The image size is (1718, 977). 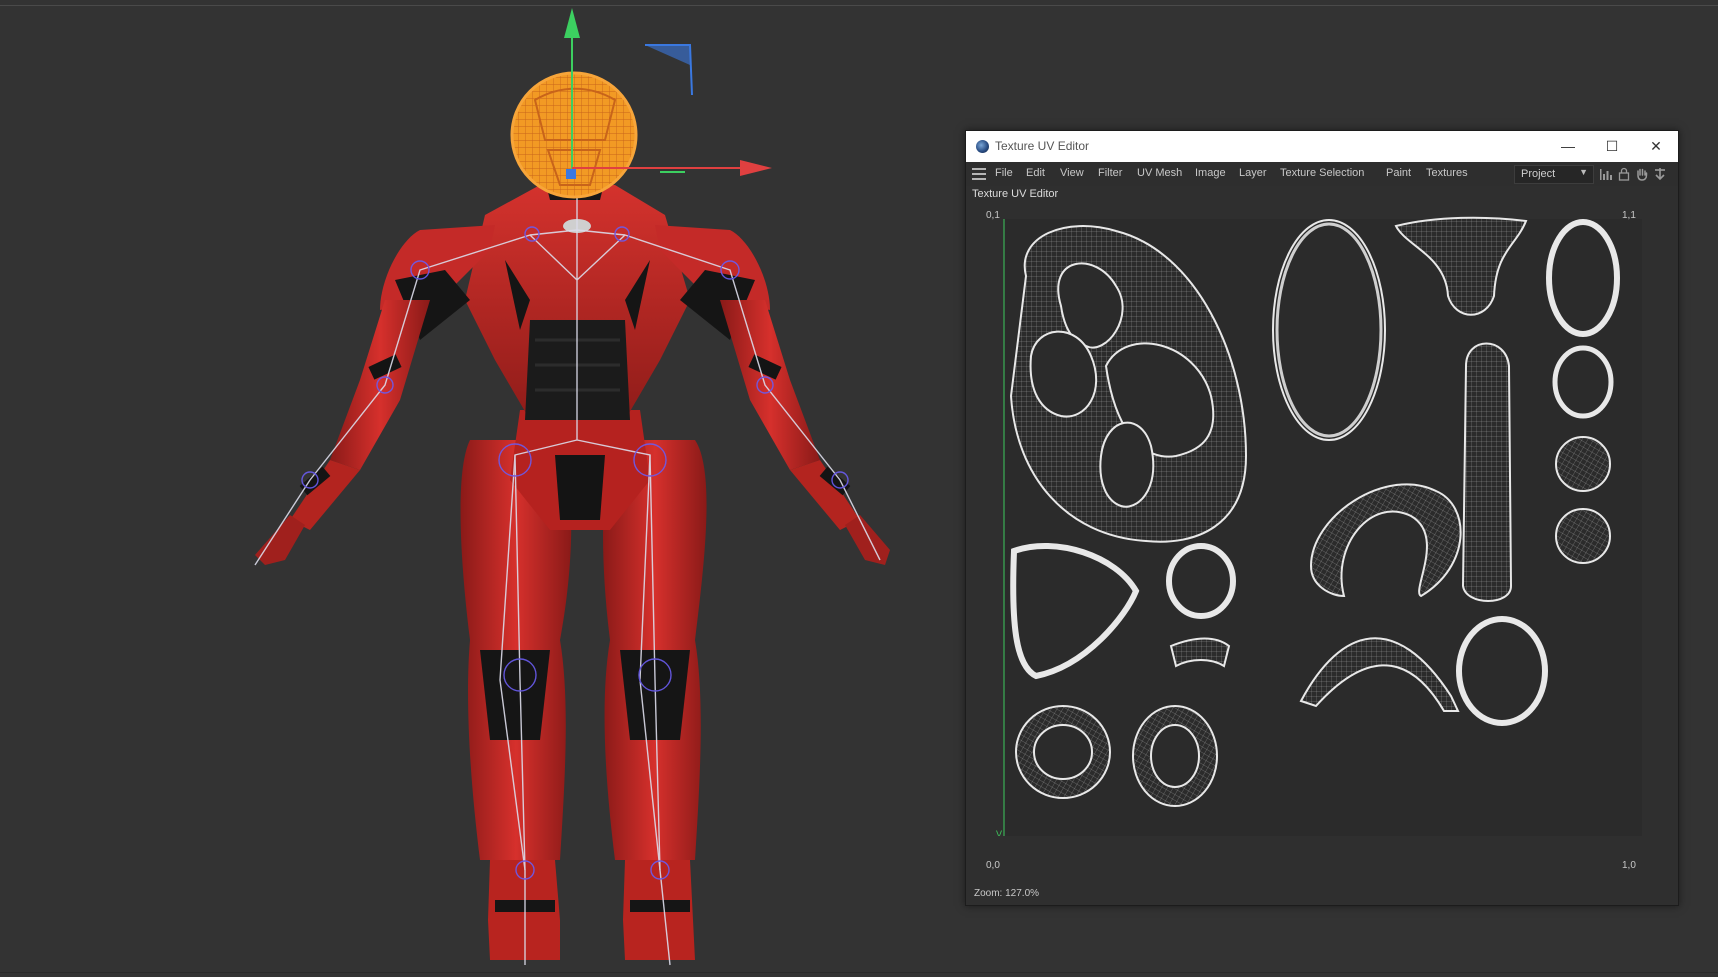 What do you see at coordinates (1322, 146) in the screenshot?
I see `window-titlebar: Texture UV Editor — ☐ ✕` at bounding box center [1322, 146].